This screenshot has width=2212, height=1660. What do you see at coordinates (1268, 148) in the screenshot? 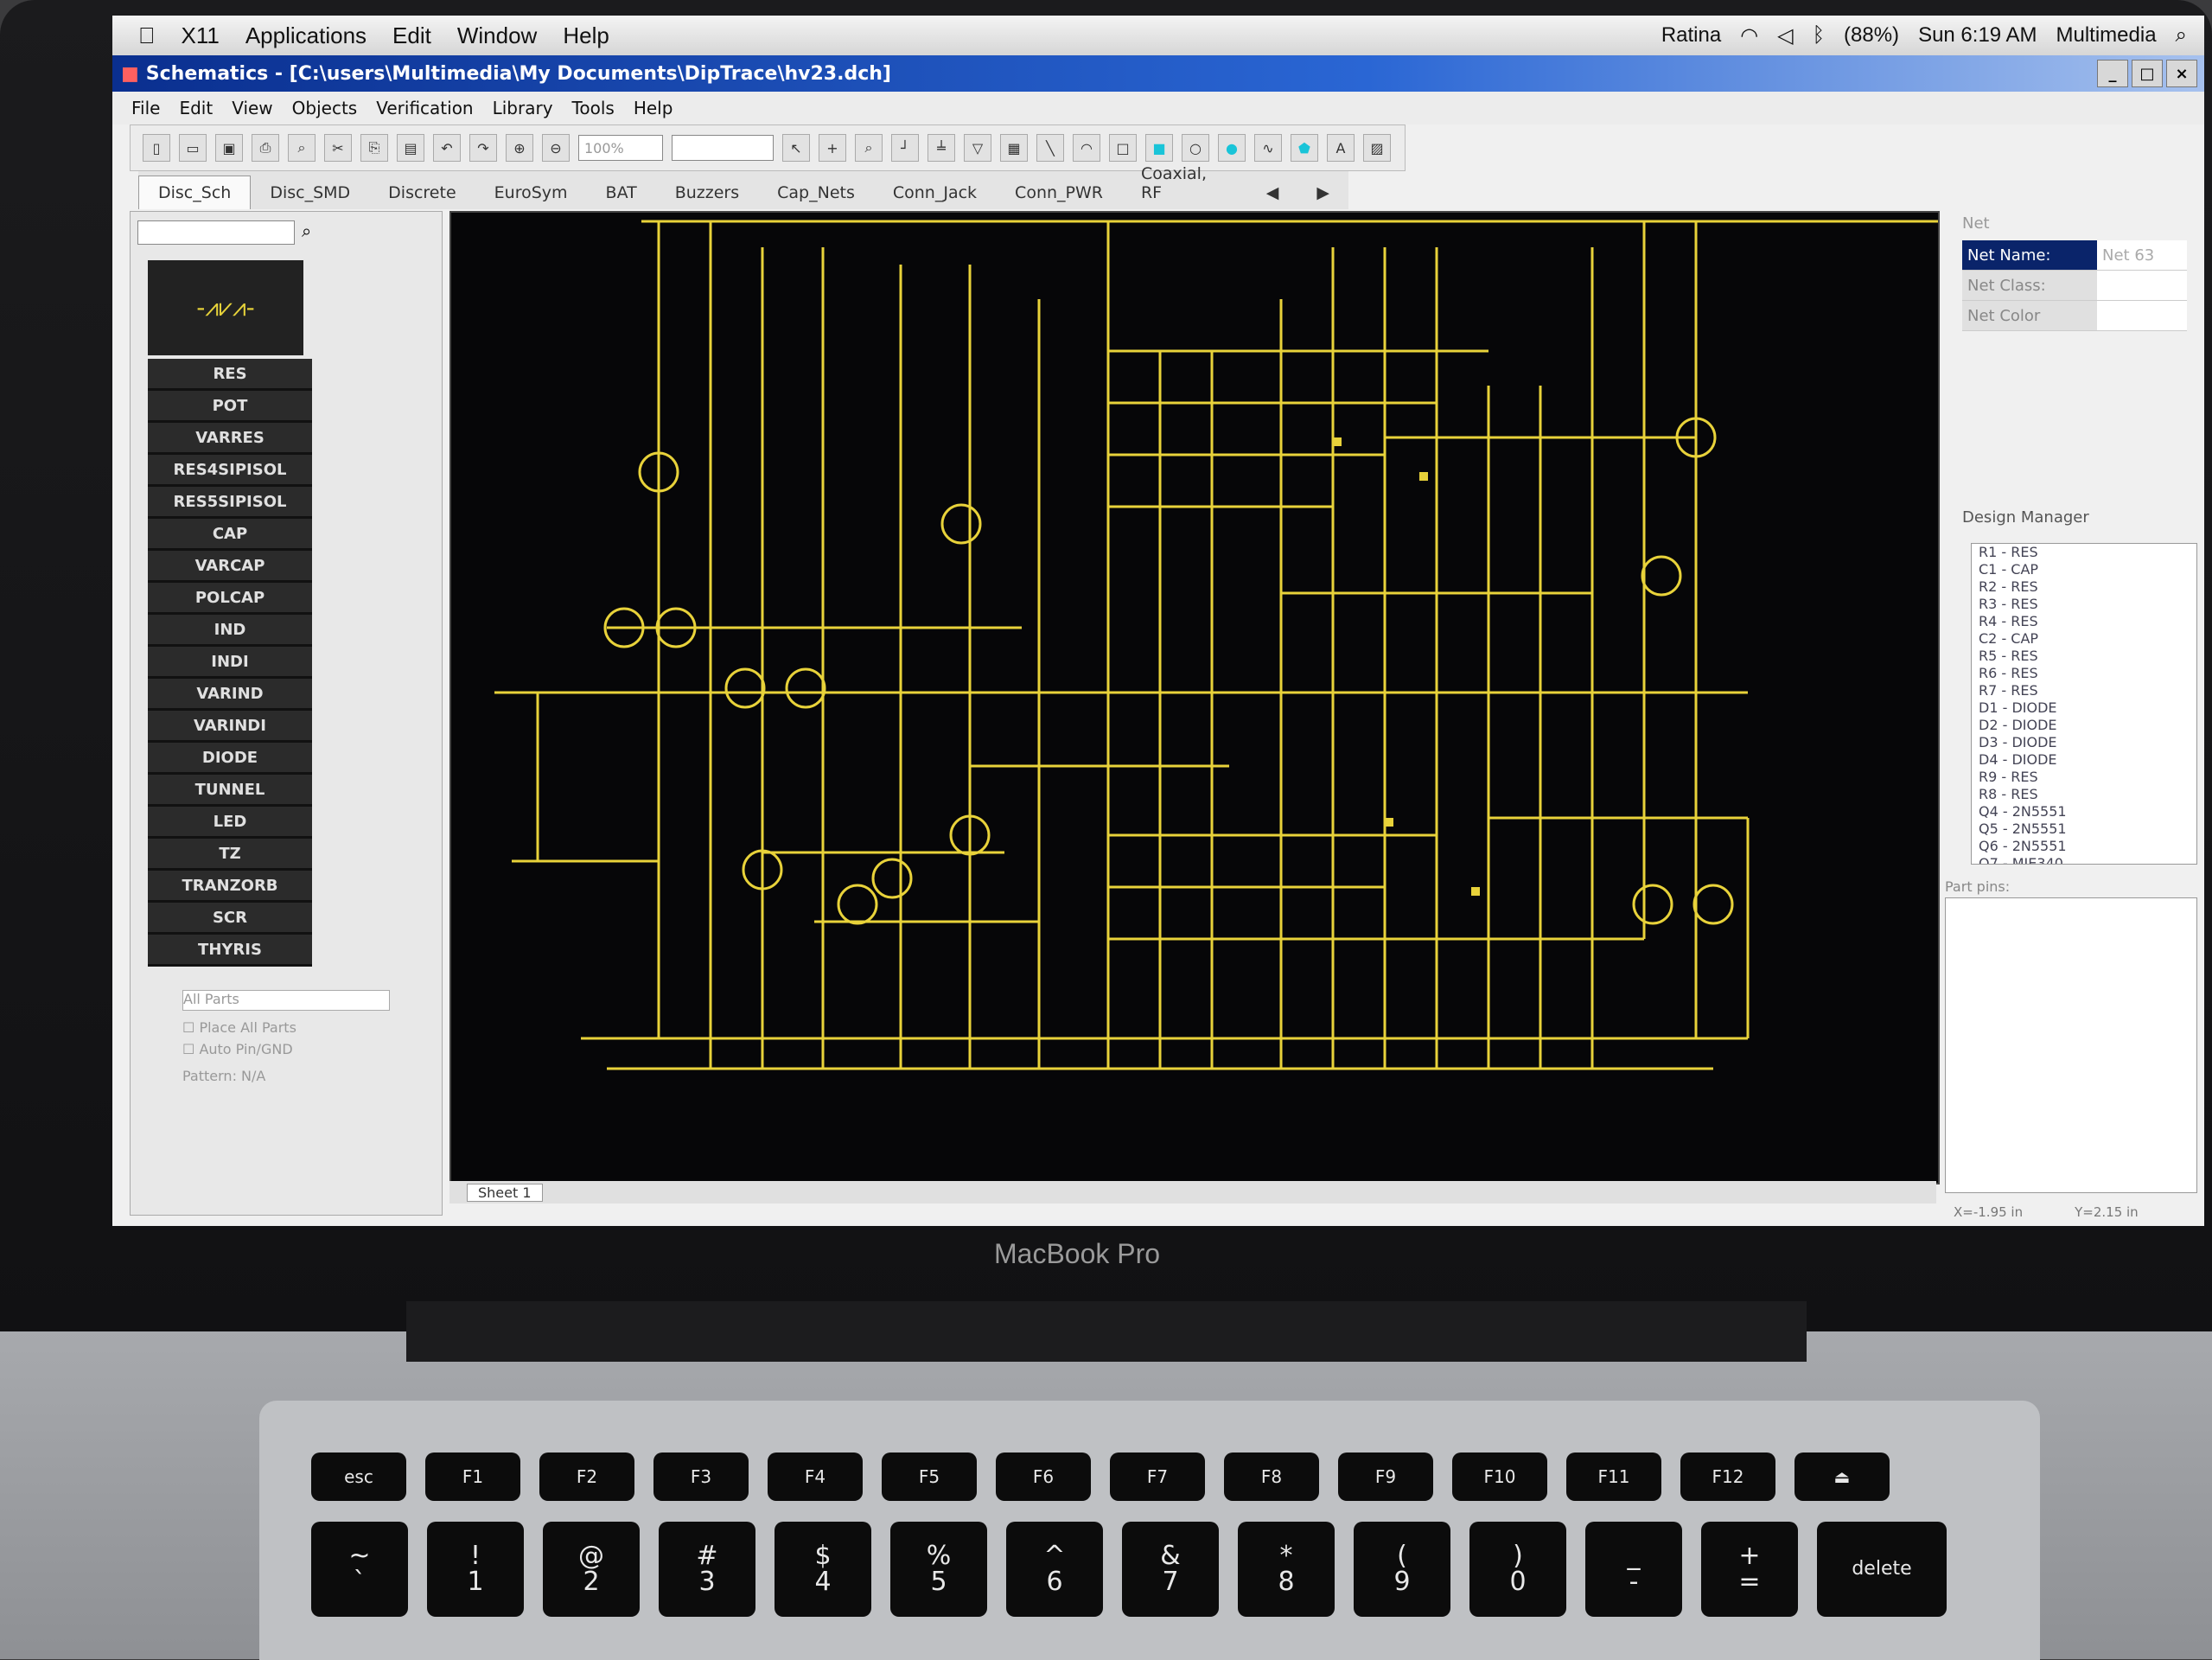
I see `polyline-icon: ∿` at bounding box center [1268, 148].